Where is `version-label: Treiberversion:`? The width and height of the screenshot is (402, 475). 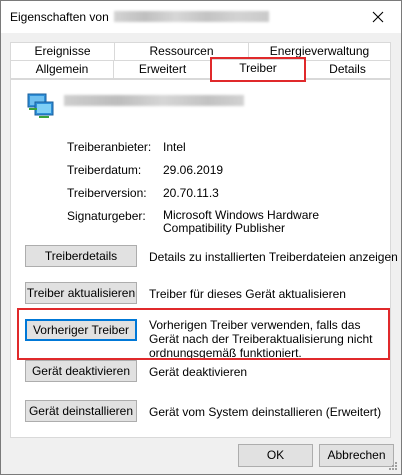 version-label: Treiberversion: is located at coordinates (107, 193).